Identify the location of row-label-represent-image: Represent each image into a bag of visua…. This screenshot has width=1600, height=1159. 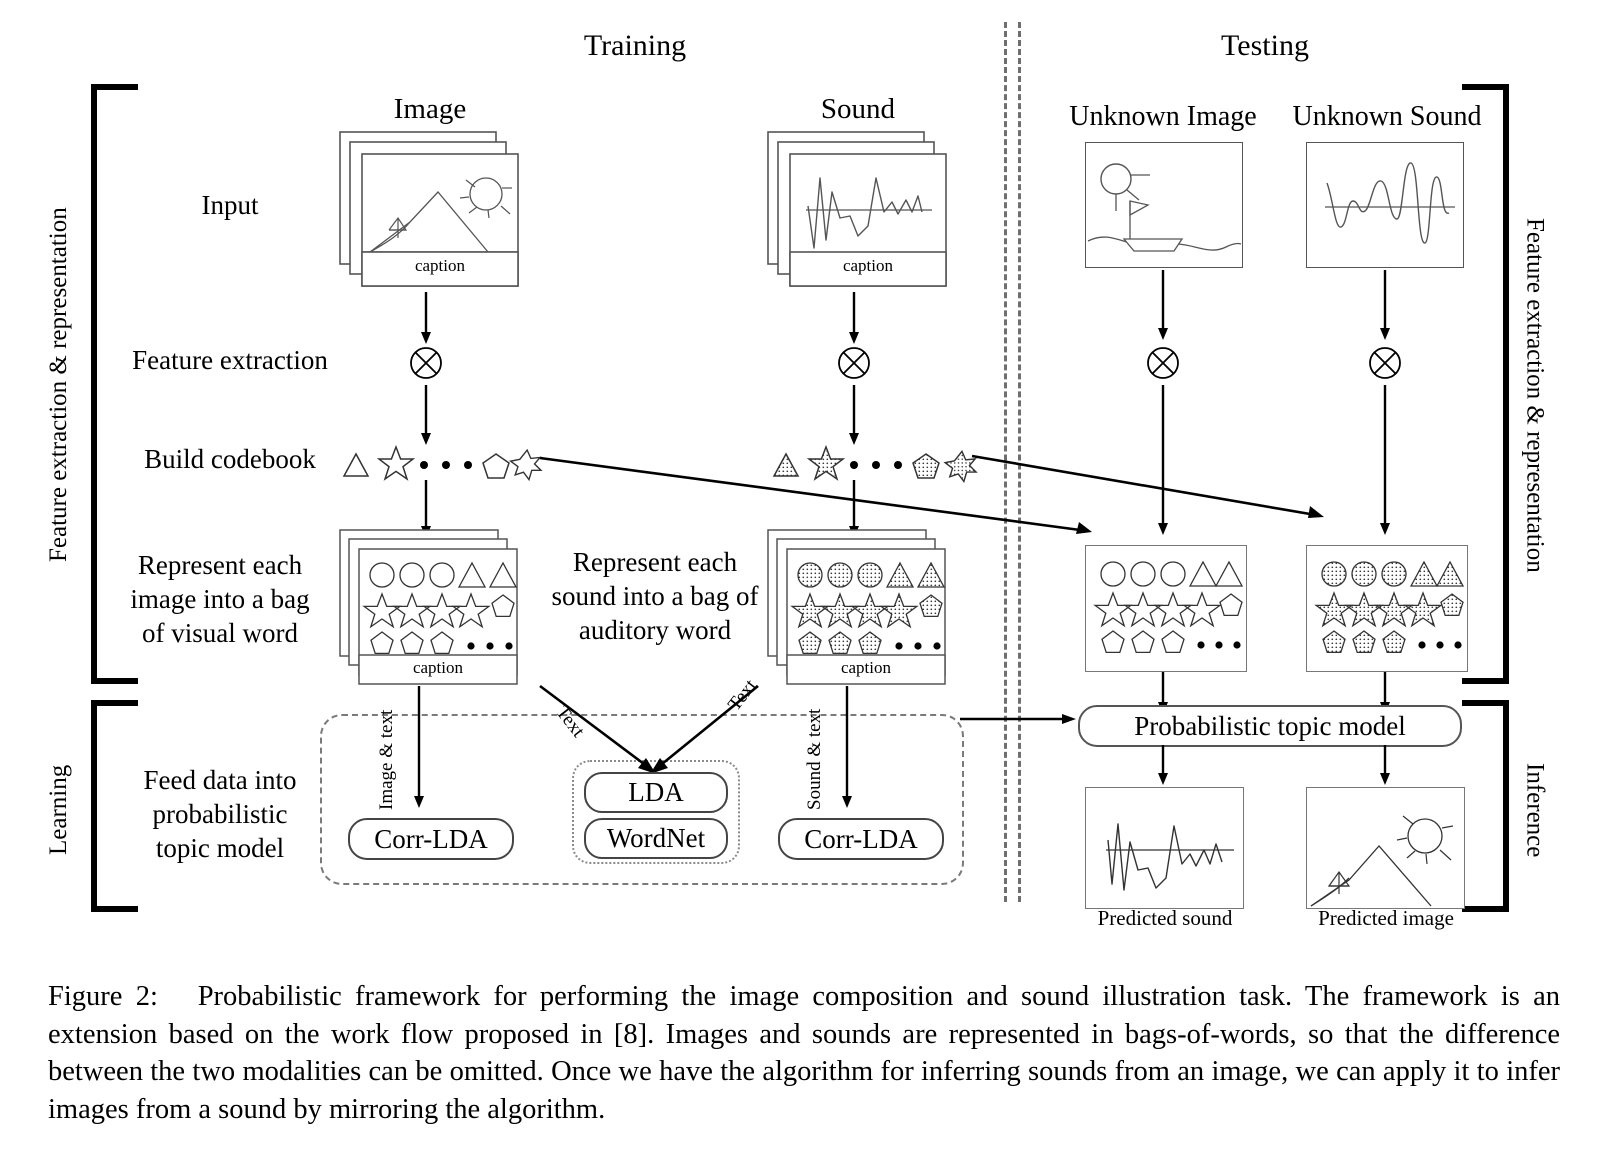
(220, 599).